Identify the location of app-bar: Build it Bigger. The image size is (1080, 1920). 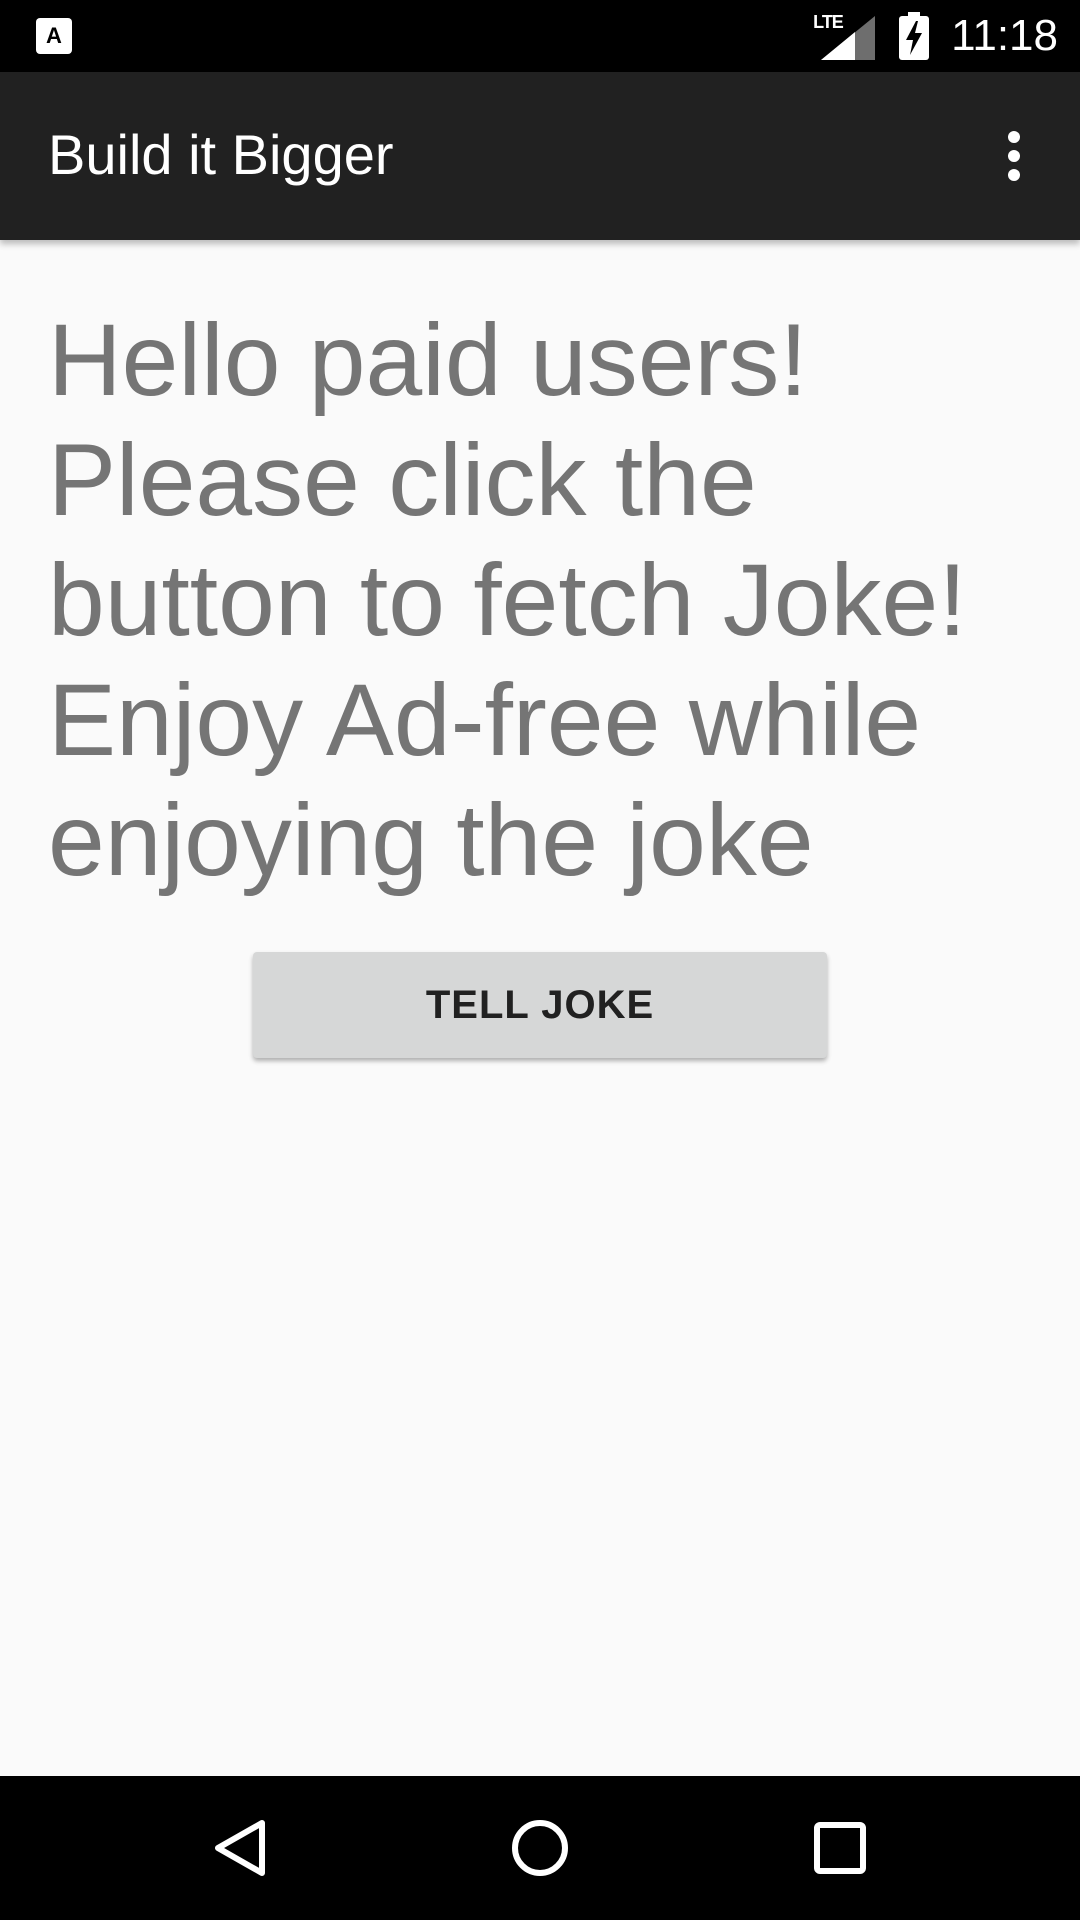
(540, 156).